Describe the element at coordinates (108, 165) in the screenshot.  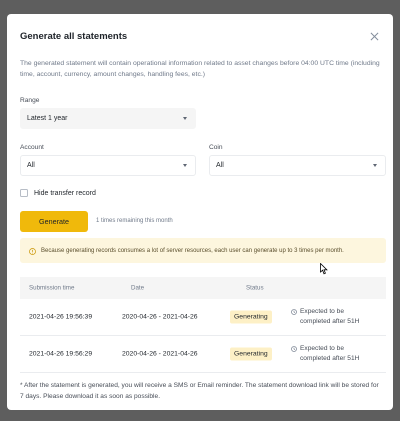
I see `account-select: All` at that location.